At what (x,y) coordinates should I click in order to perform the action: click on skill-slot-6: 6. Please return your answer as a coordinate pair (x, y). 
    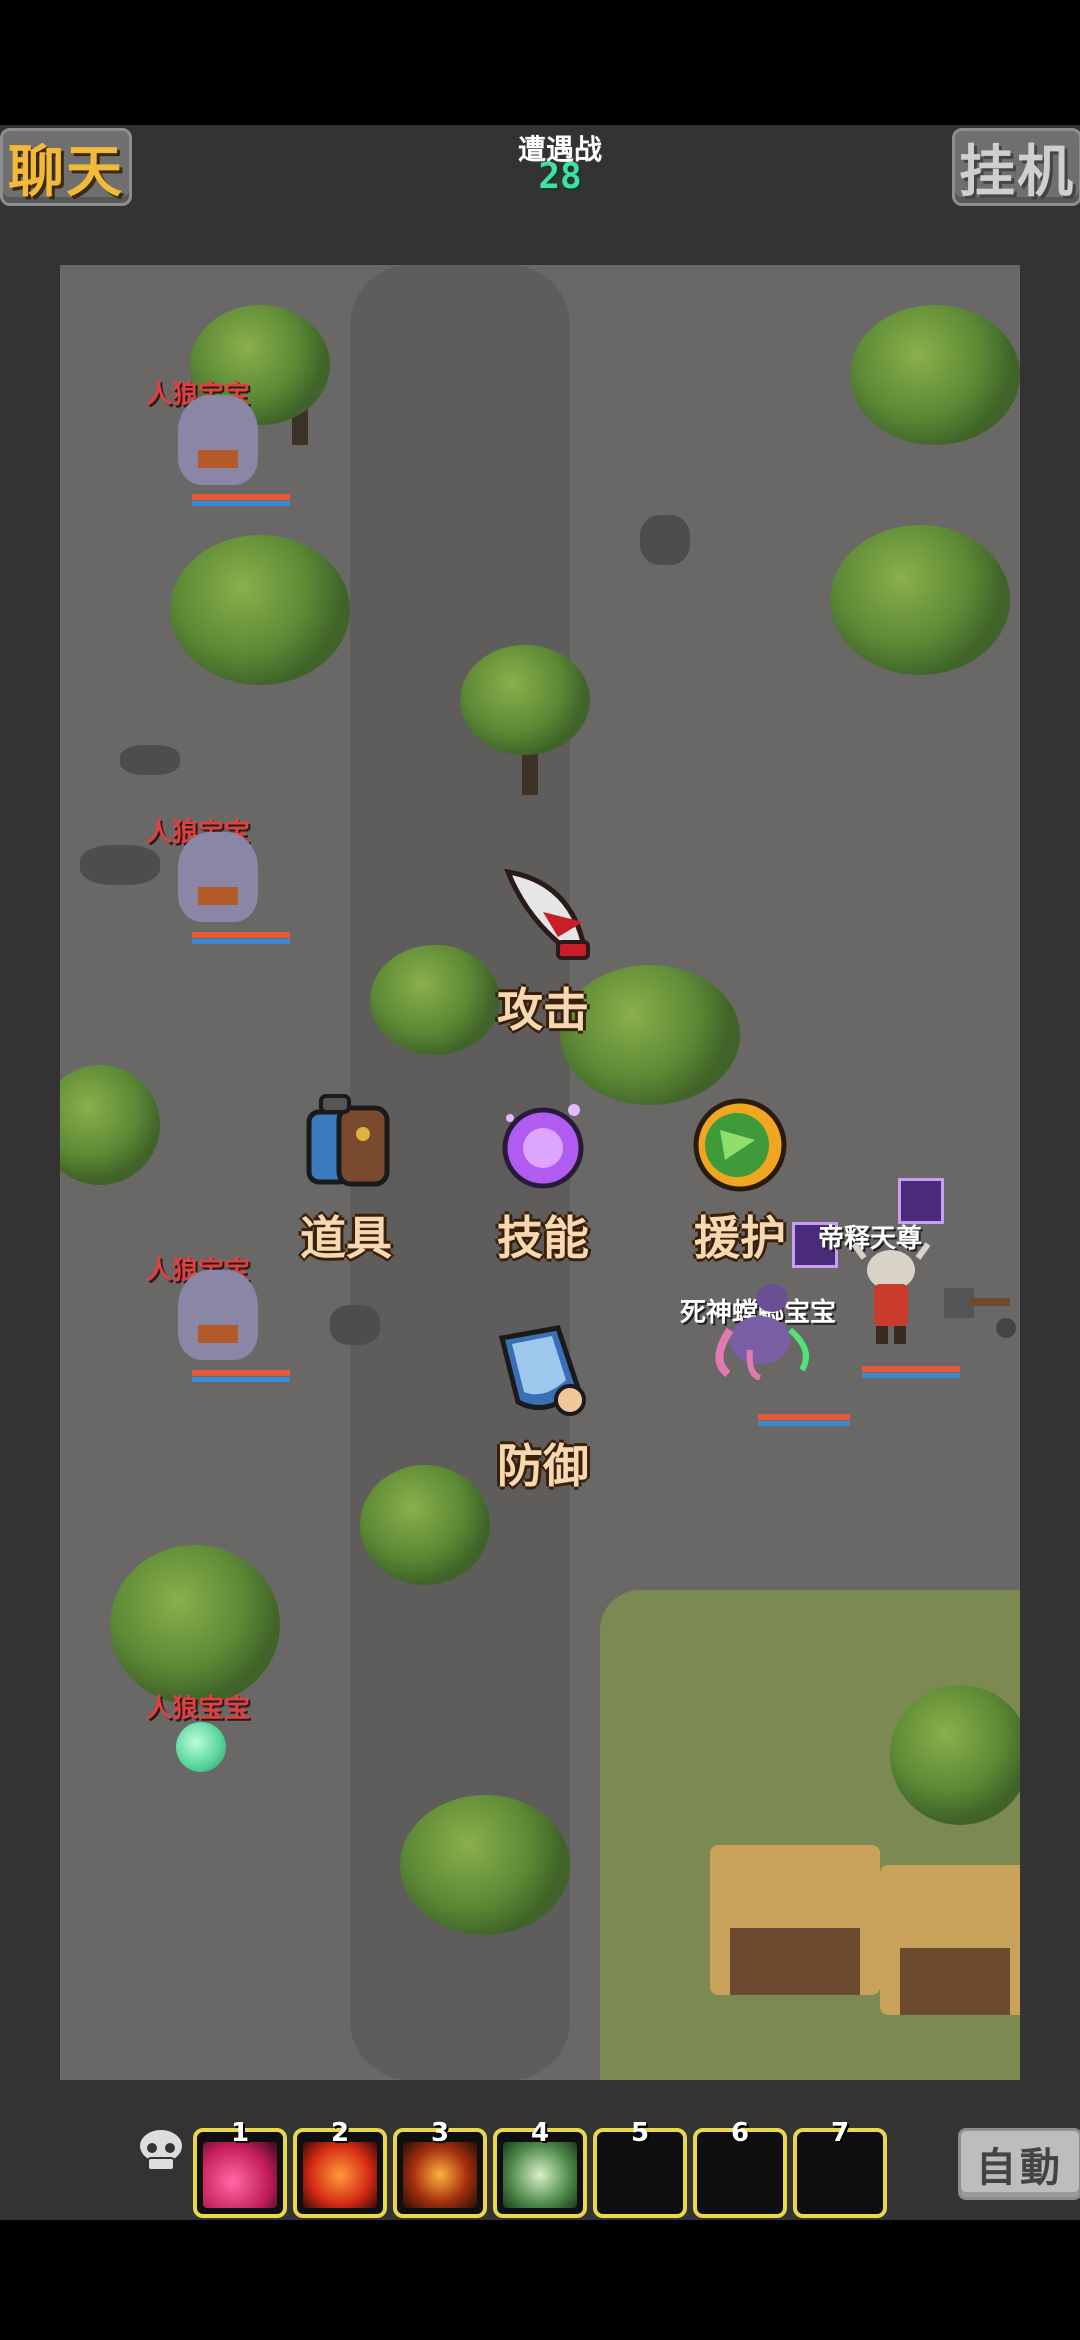
    Looking at the image, I should click on (740, 2168).